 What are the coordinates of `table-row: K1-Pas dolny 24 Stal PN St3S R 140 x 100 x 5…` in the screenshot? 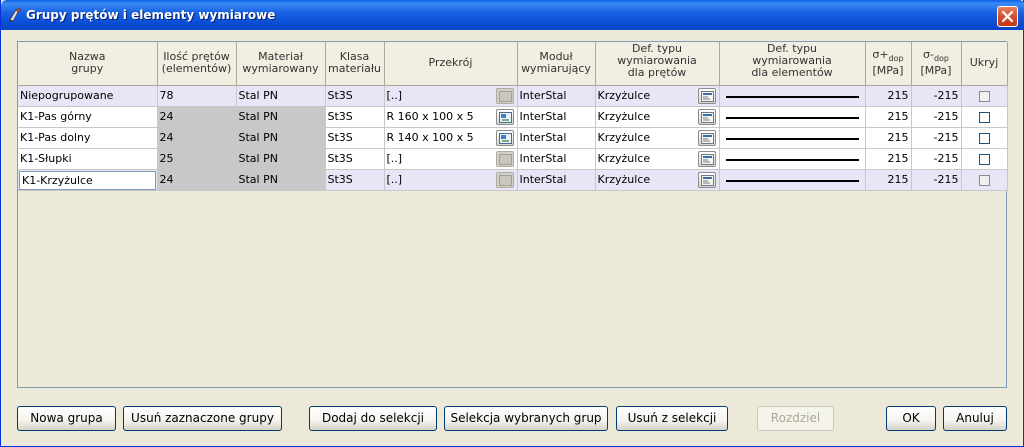 It's located at (513, 138).